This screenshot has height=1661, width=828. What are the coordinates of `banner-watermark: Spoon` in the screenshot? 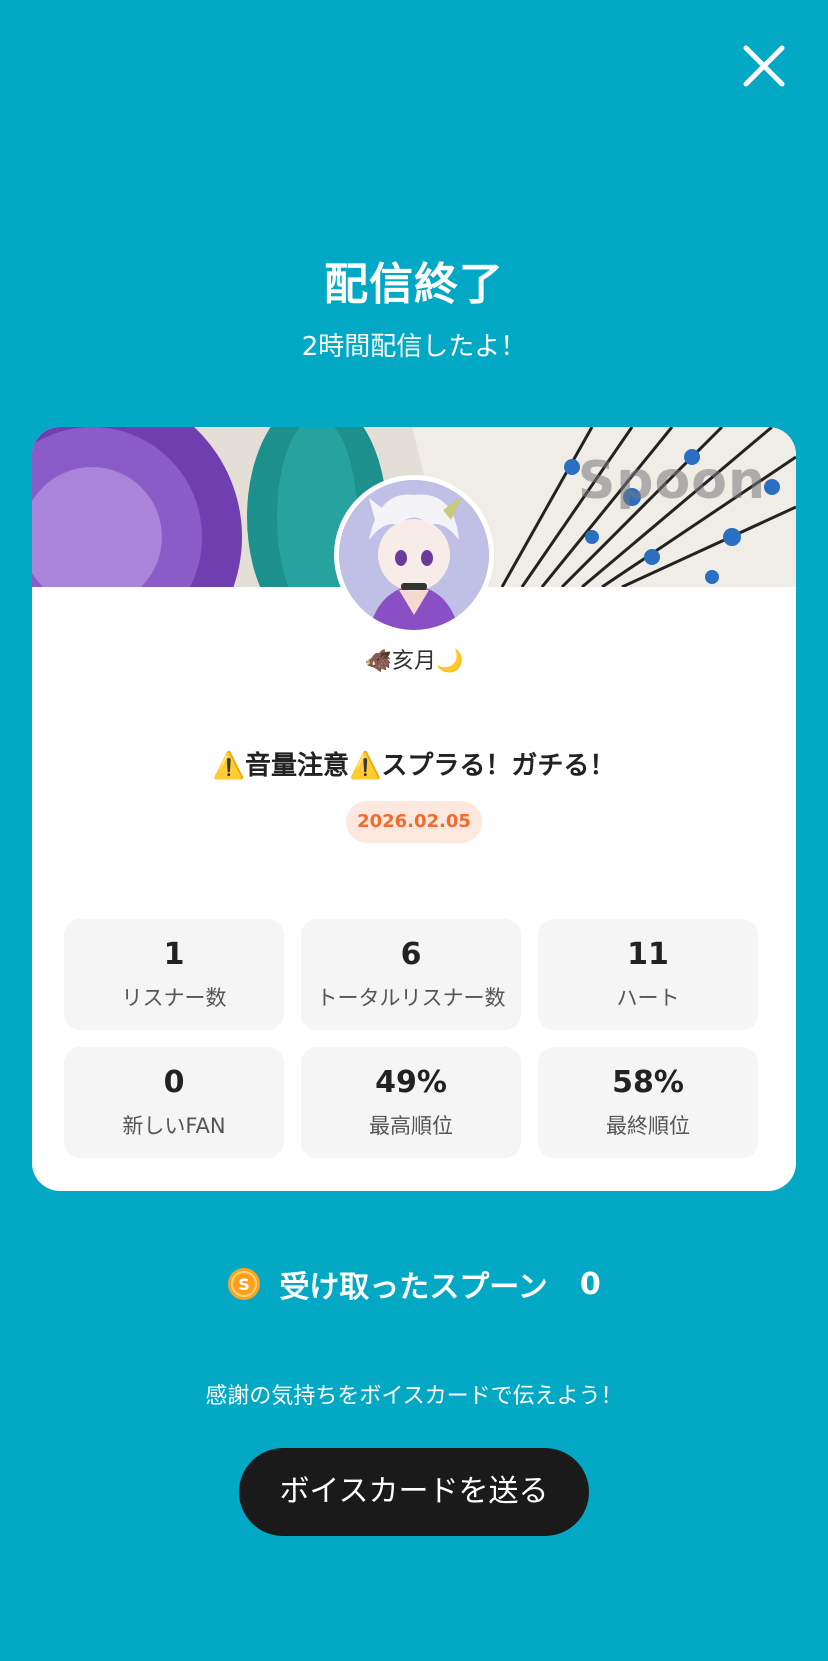 It's located at (671, 481).